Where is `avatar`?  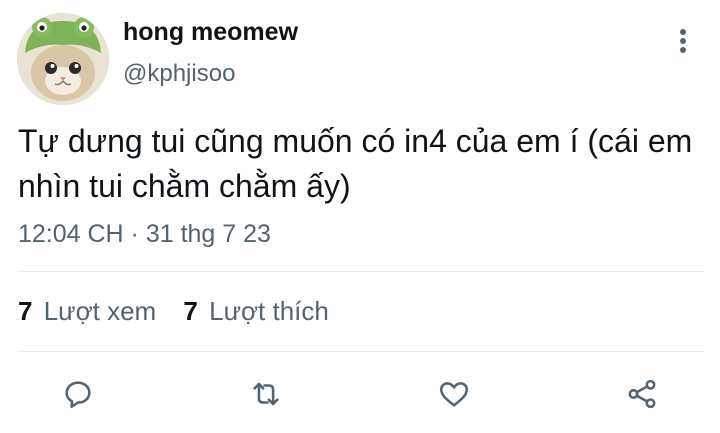
avatar is located at coordinates (63, 59).